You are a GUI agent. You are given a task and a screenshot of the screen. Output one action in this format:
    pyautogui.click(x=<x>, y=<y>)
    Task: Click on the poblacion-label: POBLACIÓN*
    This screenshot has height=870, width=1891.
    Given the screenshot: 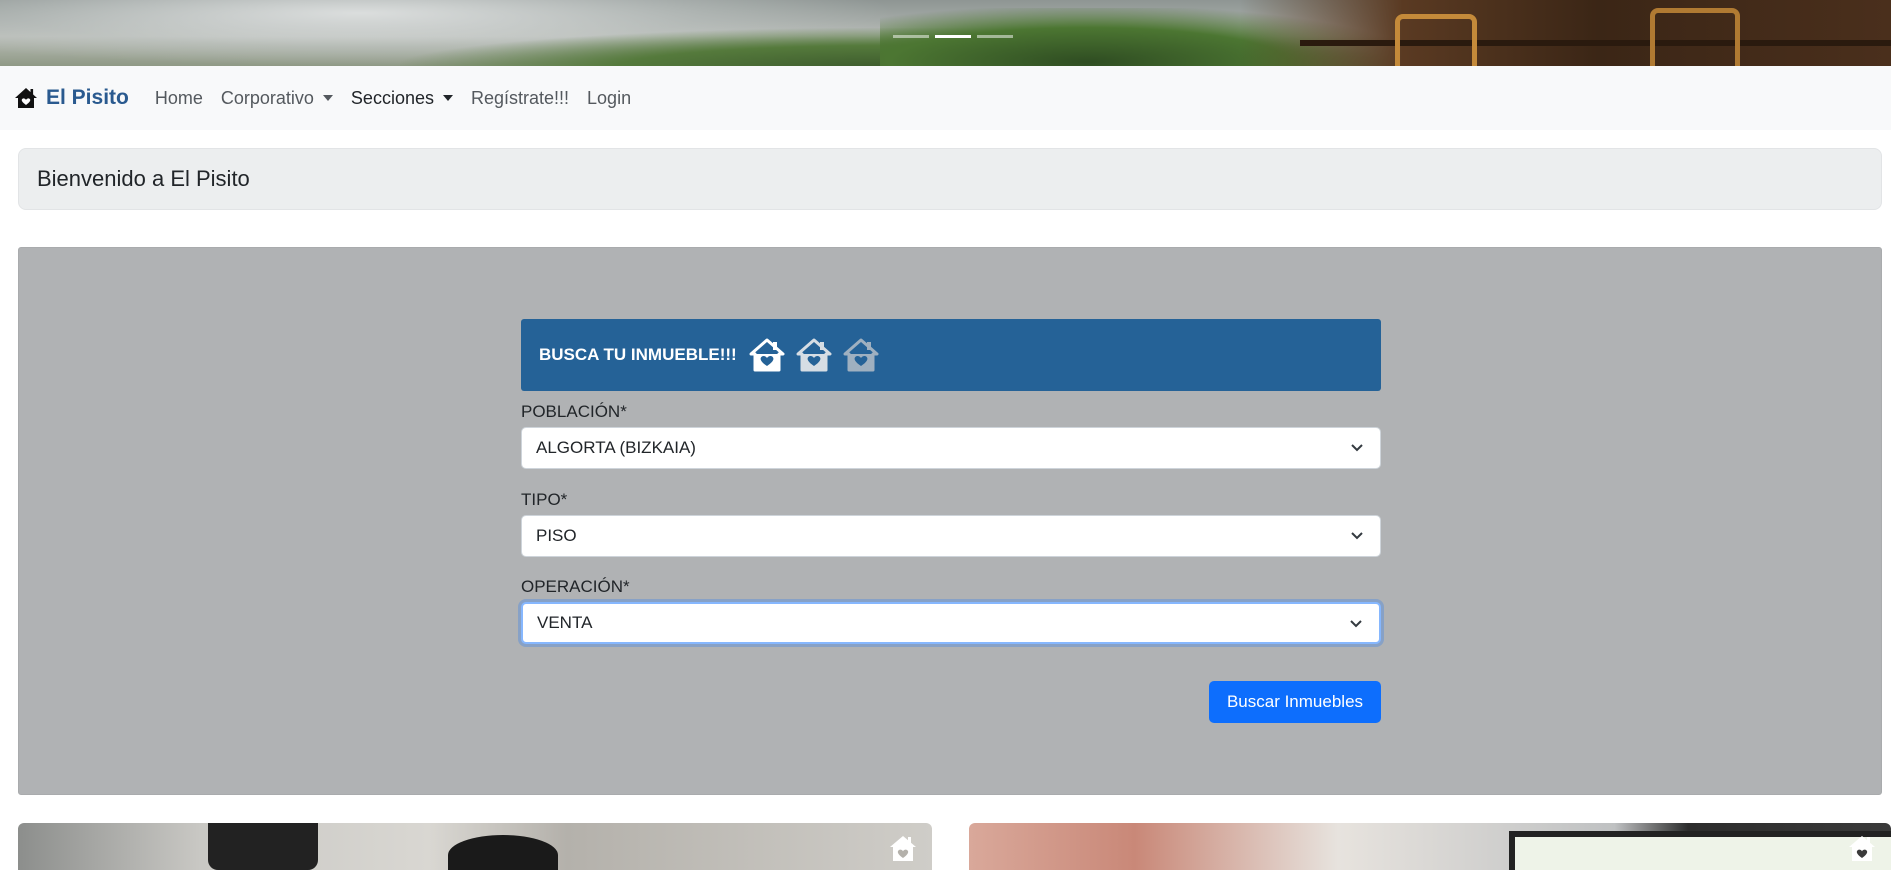 What is the action you would take?
    pyautogui.click(x=574, y=411)
    